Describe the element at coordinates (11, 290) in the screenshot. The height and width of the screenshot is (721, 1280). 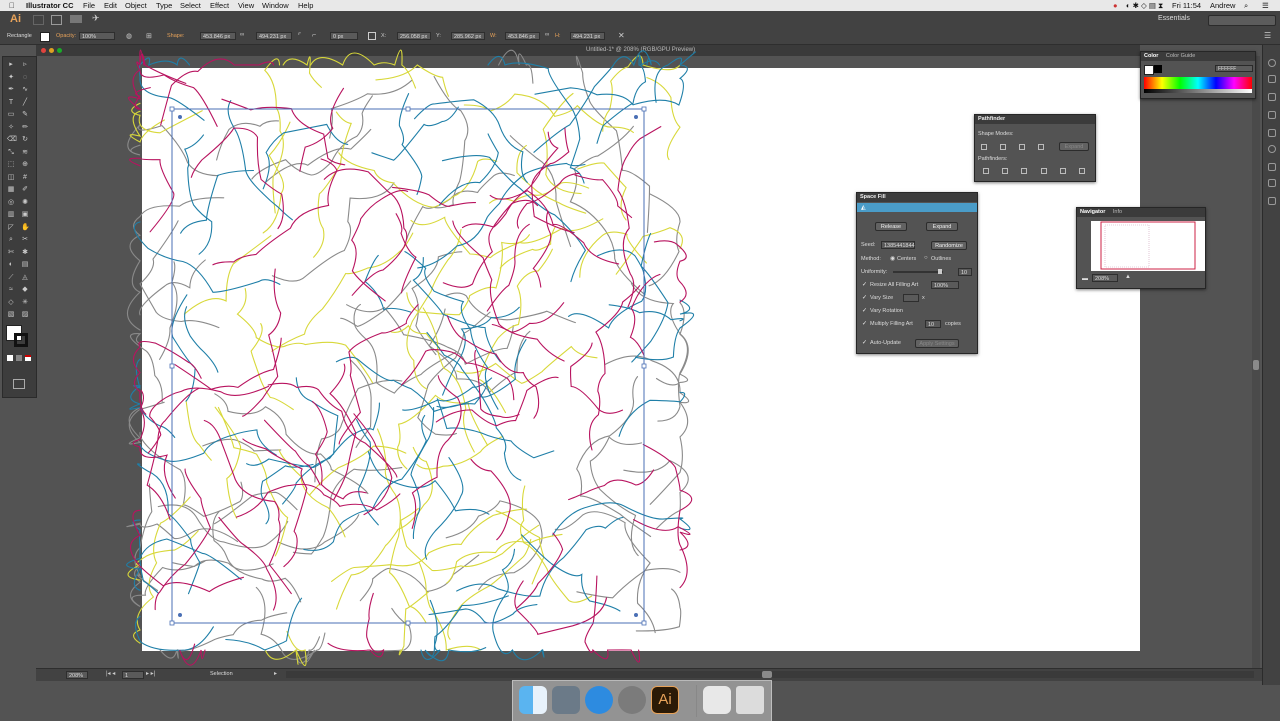
I see `warp-tool-icon: ≈` at that location.